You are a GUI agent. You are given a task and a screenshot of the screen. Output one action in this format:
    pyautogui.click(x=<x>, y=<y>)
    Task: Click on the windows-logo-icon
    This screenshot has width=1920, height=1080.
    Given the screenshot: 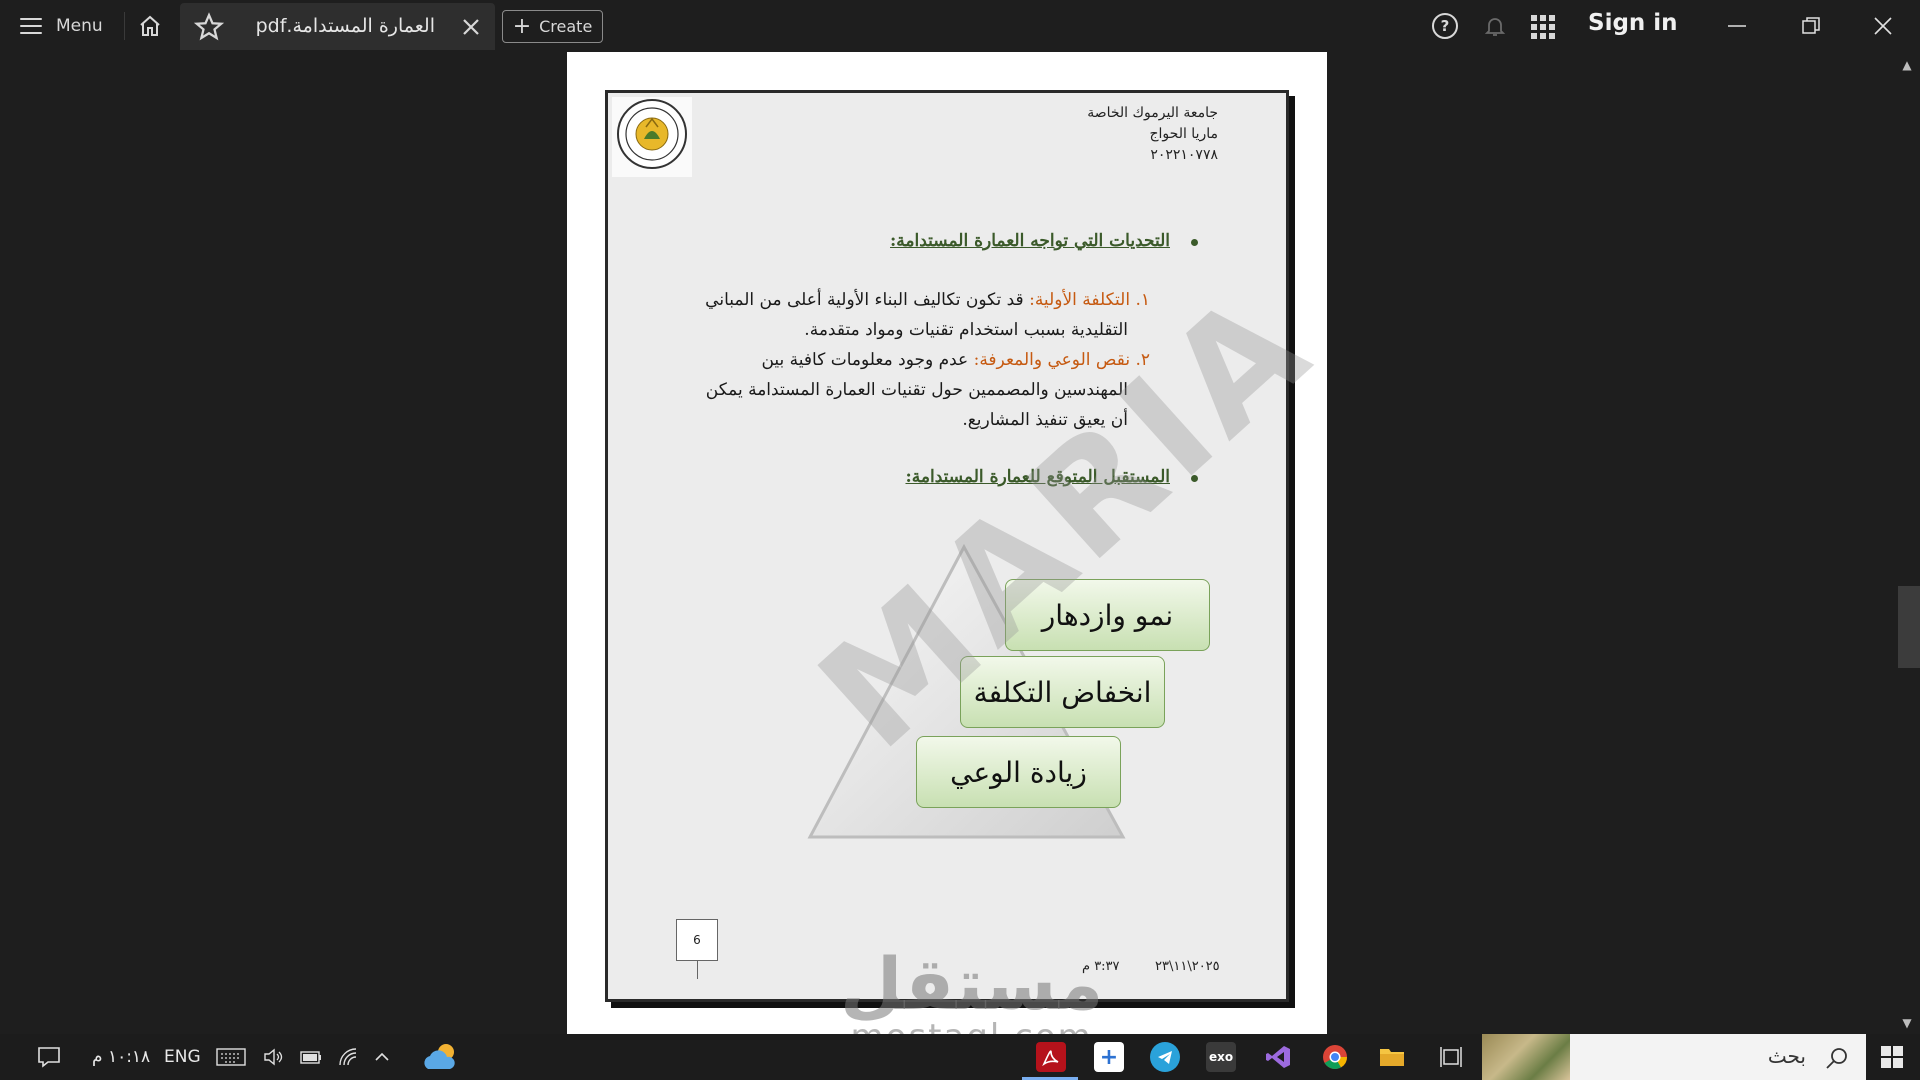 What is the action you would take?
    pyautogui.click(x=1892, y=1057)
    